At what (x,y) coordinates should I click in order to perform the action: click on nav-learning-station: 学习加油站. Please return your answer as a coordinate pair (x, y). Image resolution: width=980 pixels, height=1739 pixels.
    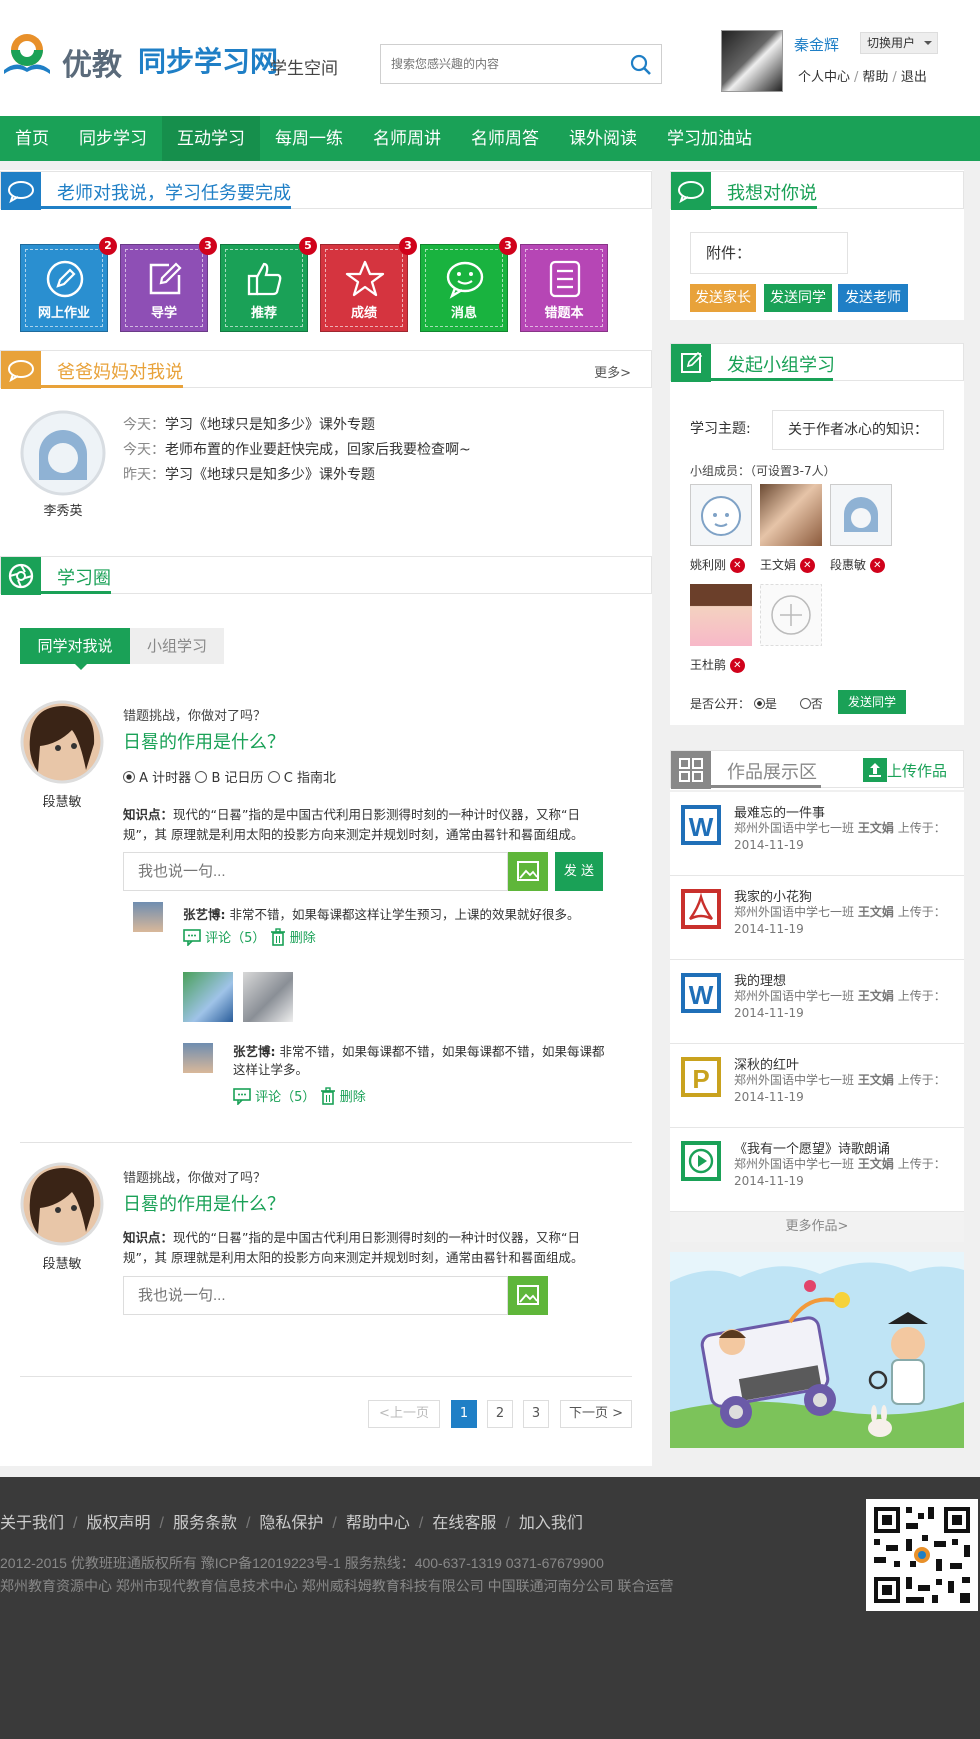
    Looking at the image, I should click on (709, 138).